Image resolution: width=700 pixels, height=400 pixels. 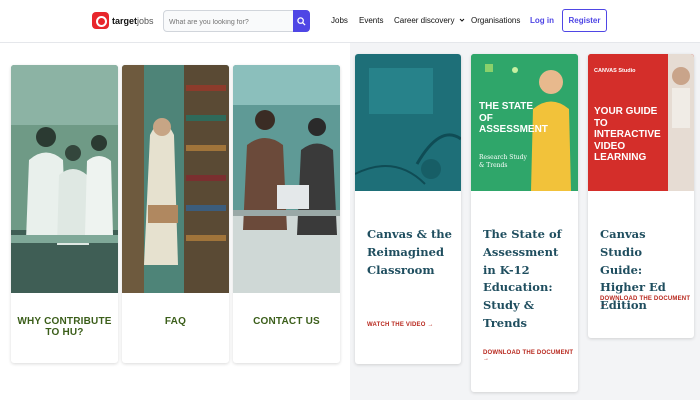 I want to click on site-logo: targetjobs, so click(x=123, y=20).